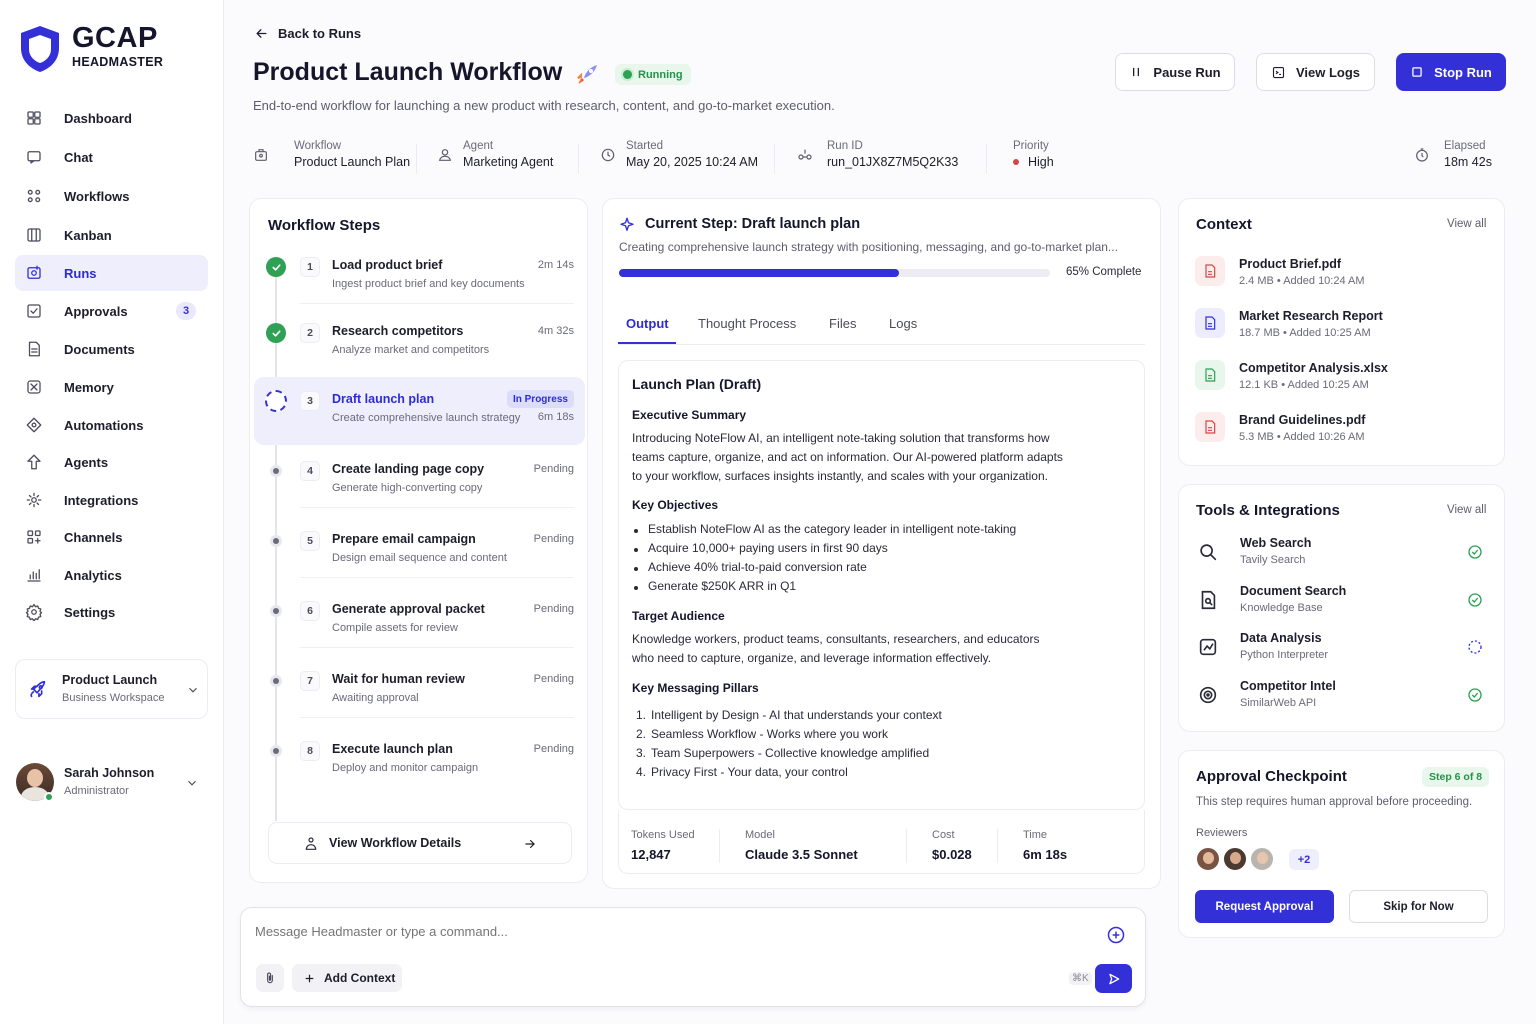 The width and height of the screenshot is (1536, 1024). I want to click on status-label: Running, so click(660, 74).